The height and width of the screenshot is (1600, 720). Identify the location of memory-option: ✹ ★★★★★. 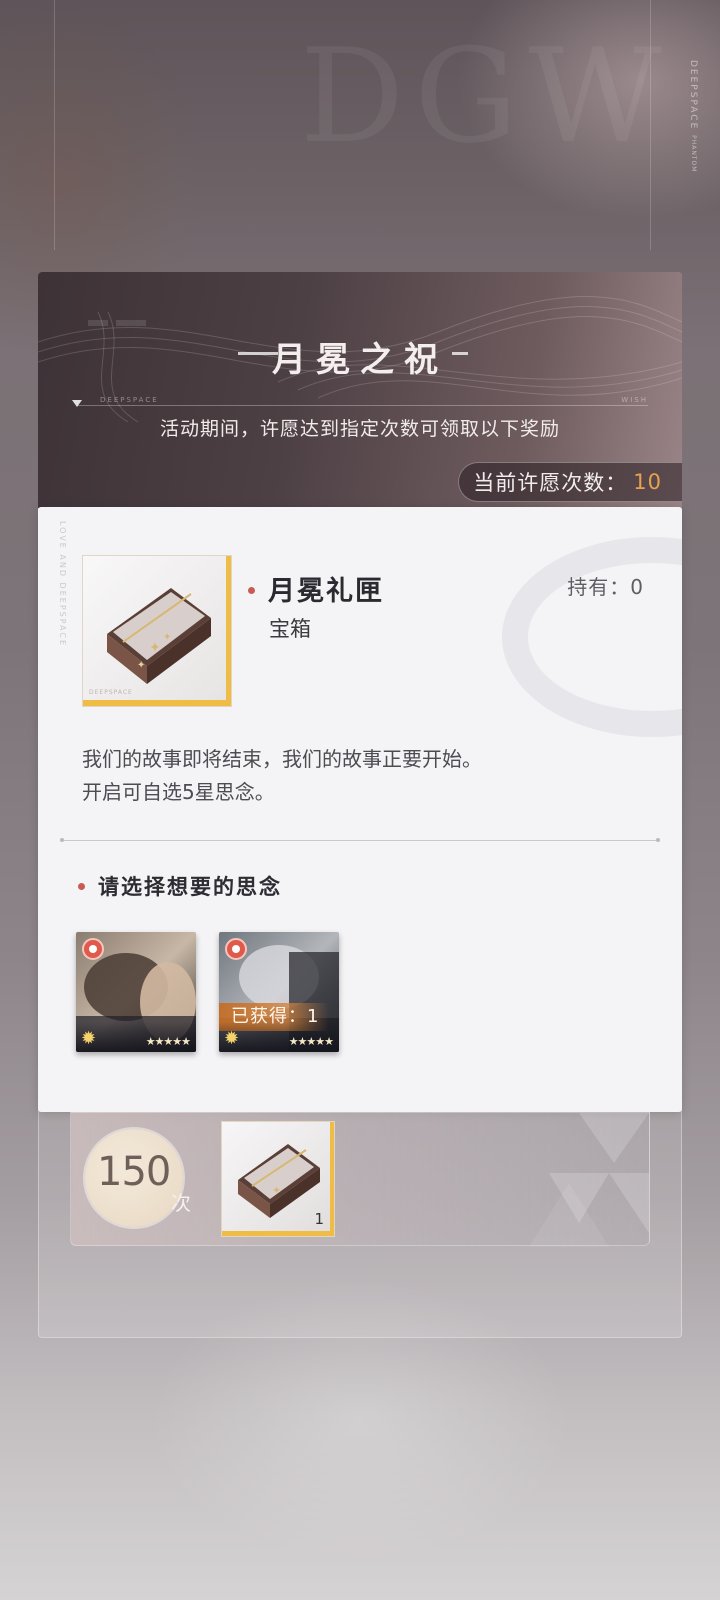
(136, 992).